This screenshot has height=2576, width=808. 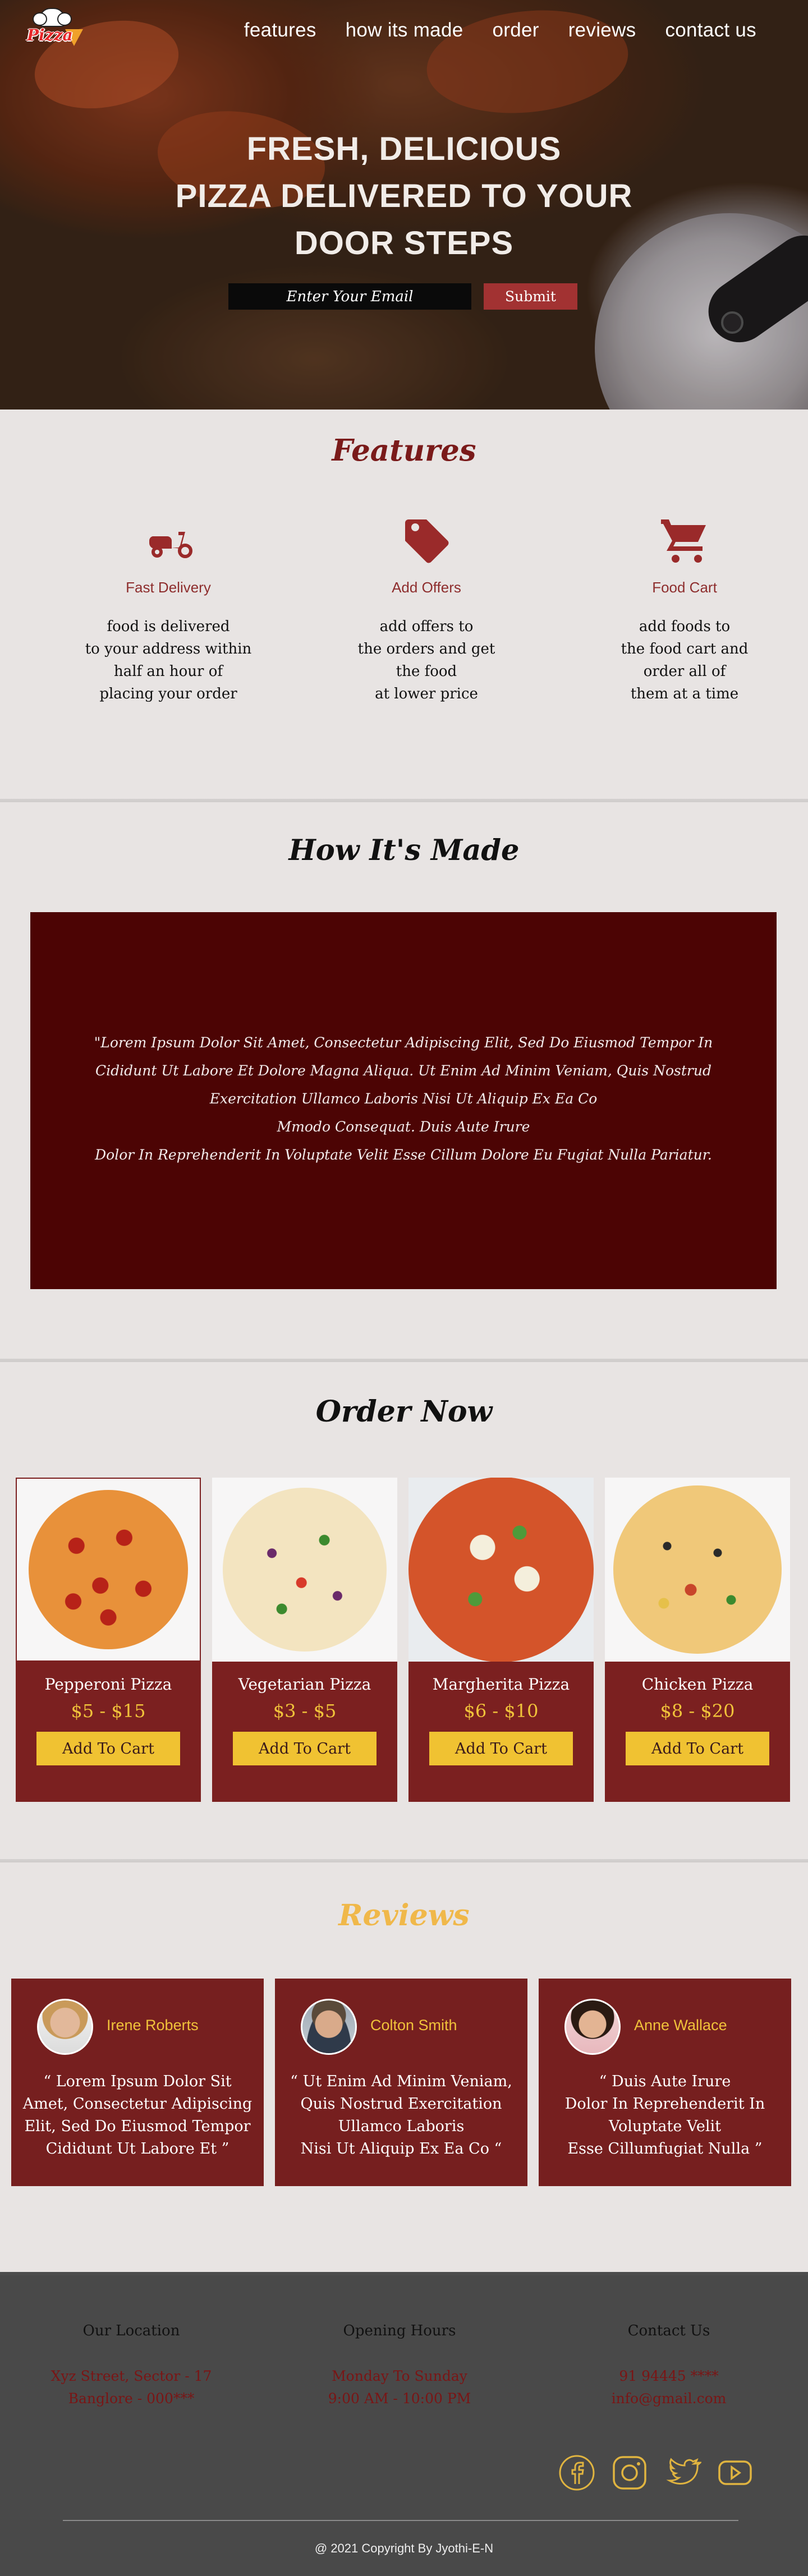 What do you see at coordinates (684, 587) in the screenshot?
I see `feature-label: Food Cart` at bounding box center [684, 587].